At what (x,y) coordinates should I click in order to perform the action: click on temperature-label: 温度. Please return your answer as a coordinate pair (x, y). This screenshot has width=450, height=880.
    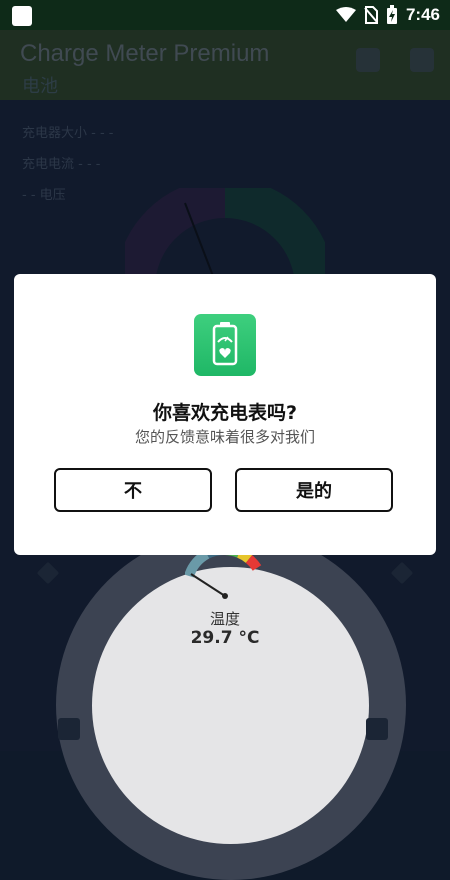
    Looking at the image, I should click on (224, 619).